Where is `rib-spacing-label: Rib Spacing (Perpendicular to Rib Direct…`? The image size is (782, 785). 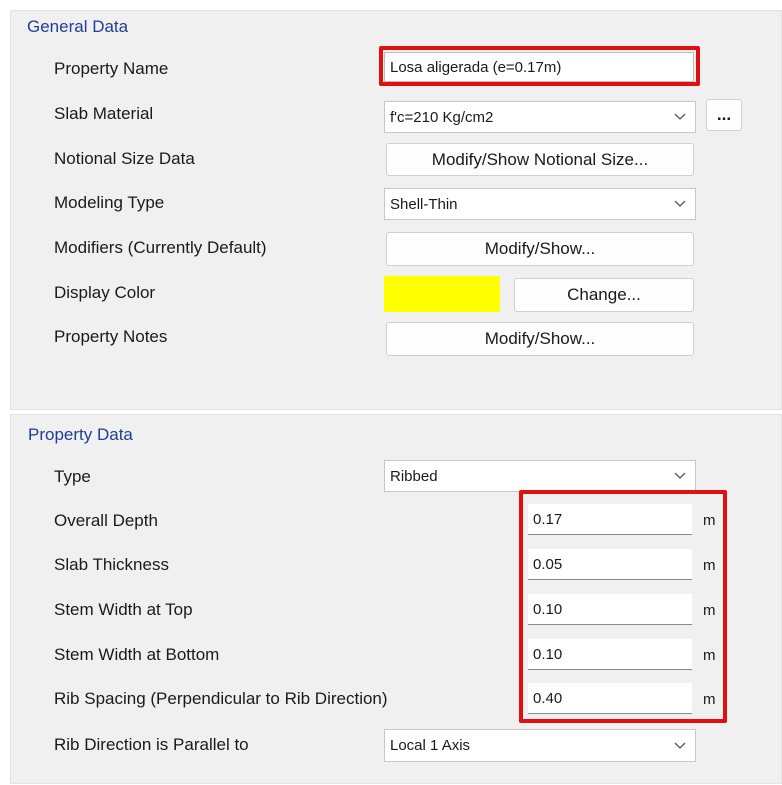
rib-spacing-label: Rib Spacing (Perpendicular to Rib Direct… is located at coordinates (221, 698).